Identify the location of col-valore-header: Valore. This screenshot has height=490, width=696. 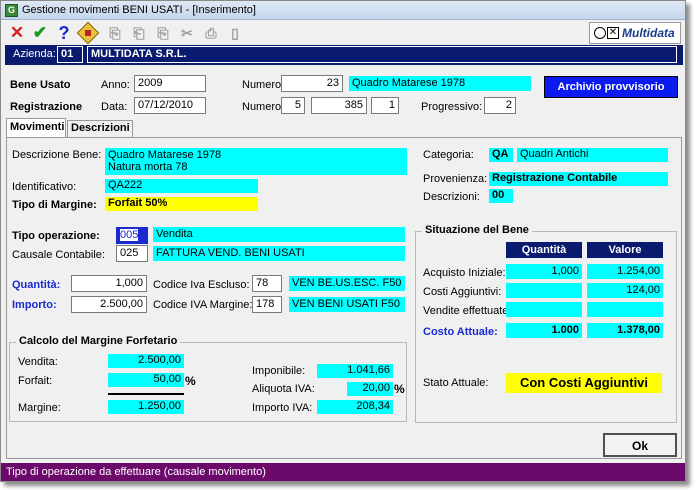
(625, 250).